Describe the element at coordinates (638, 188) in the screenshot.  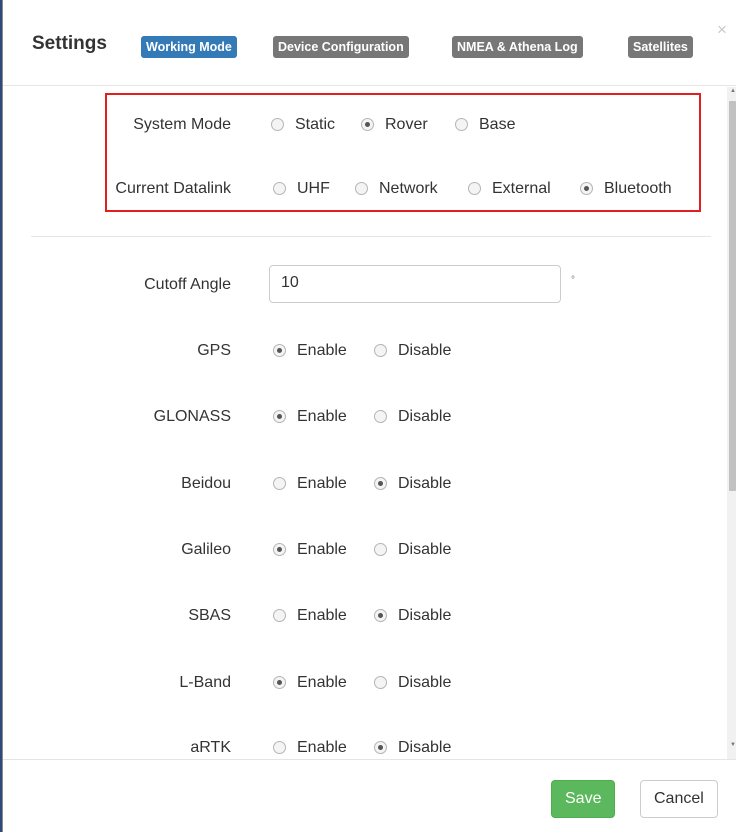
I see `option-label: Bluetooth` at that location.